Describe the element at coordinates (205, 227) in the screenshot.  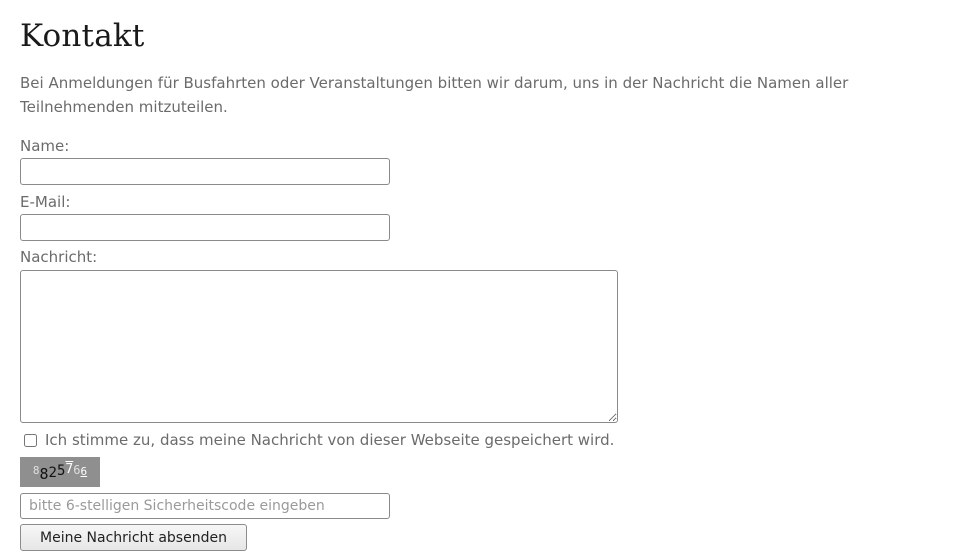
I see `email-input` at that location.